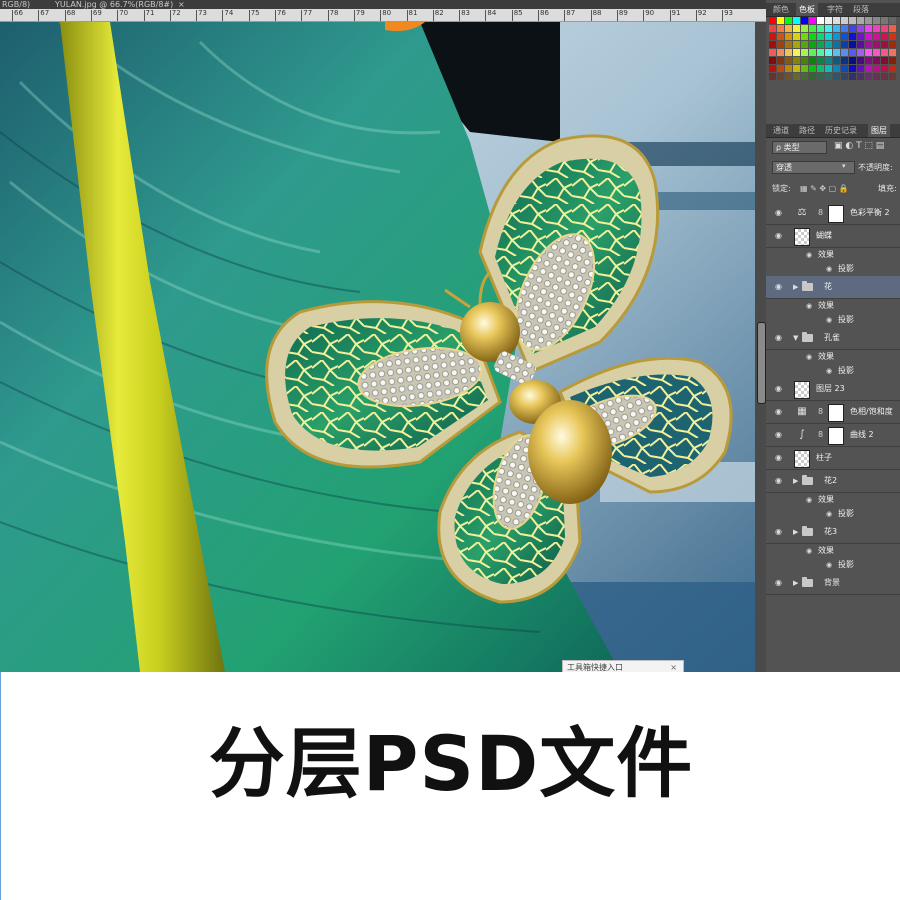 Image resolution: width=900 pixels, height=900 pixels. What do you see at coordinates (833, 532) in the screenshot?
I see `layer-row: ◉ ▶ 花3` at bounding box center [833, 532].